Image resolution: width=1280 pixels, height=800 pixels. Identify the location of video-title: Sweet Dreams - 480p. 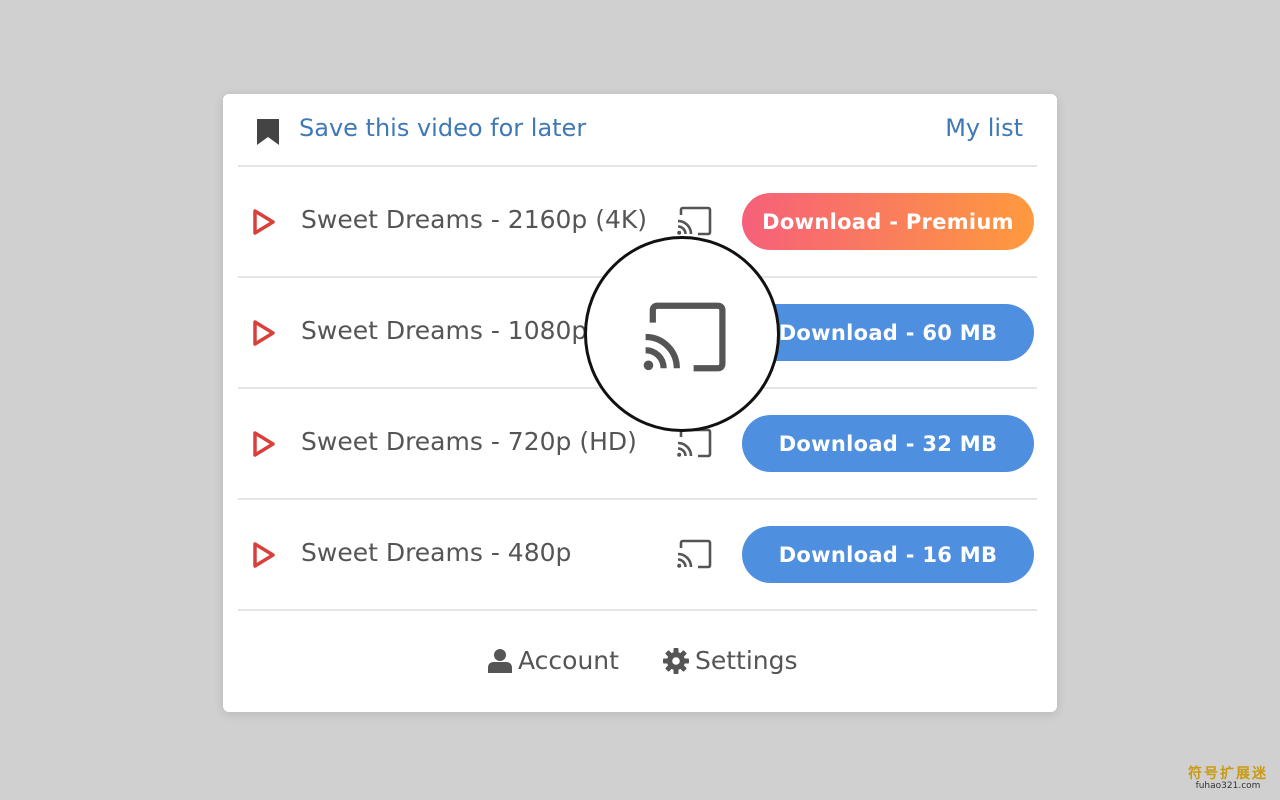
(436, 552).